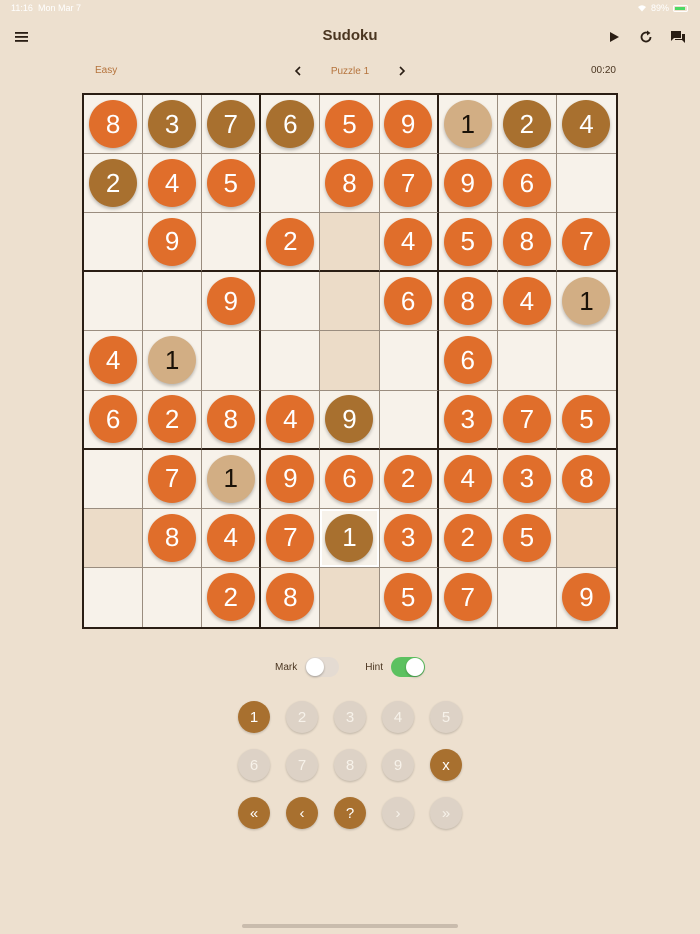 The image size is (700, 934). What do you see at coordinates (408, 667) in the screenshot?
I see `hint-toggle` at bounding box center [408, 667].